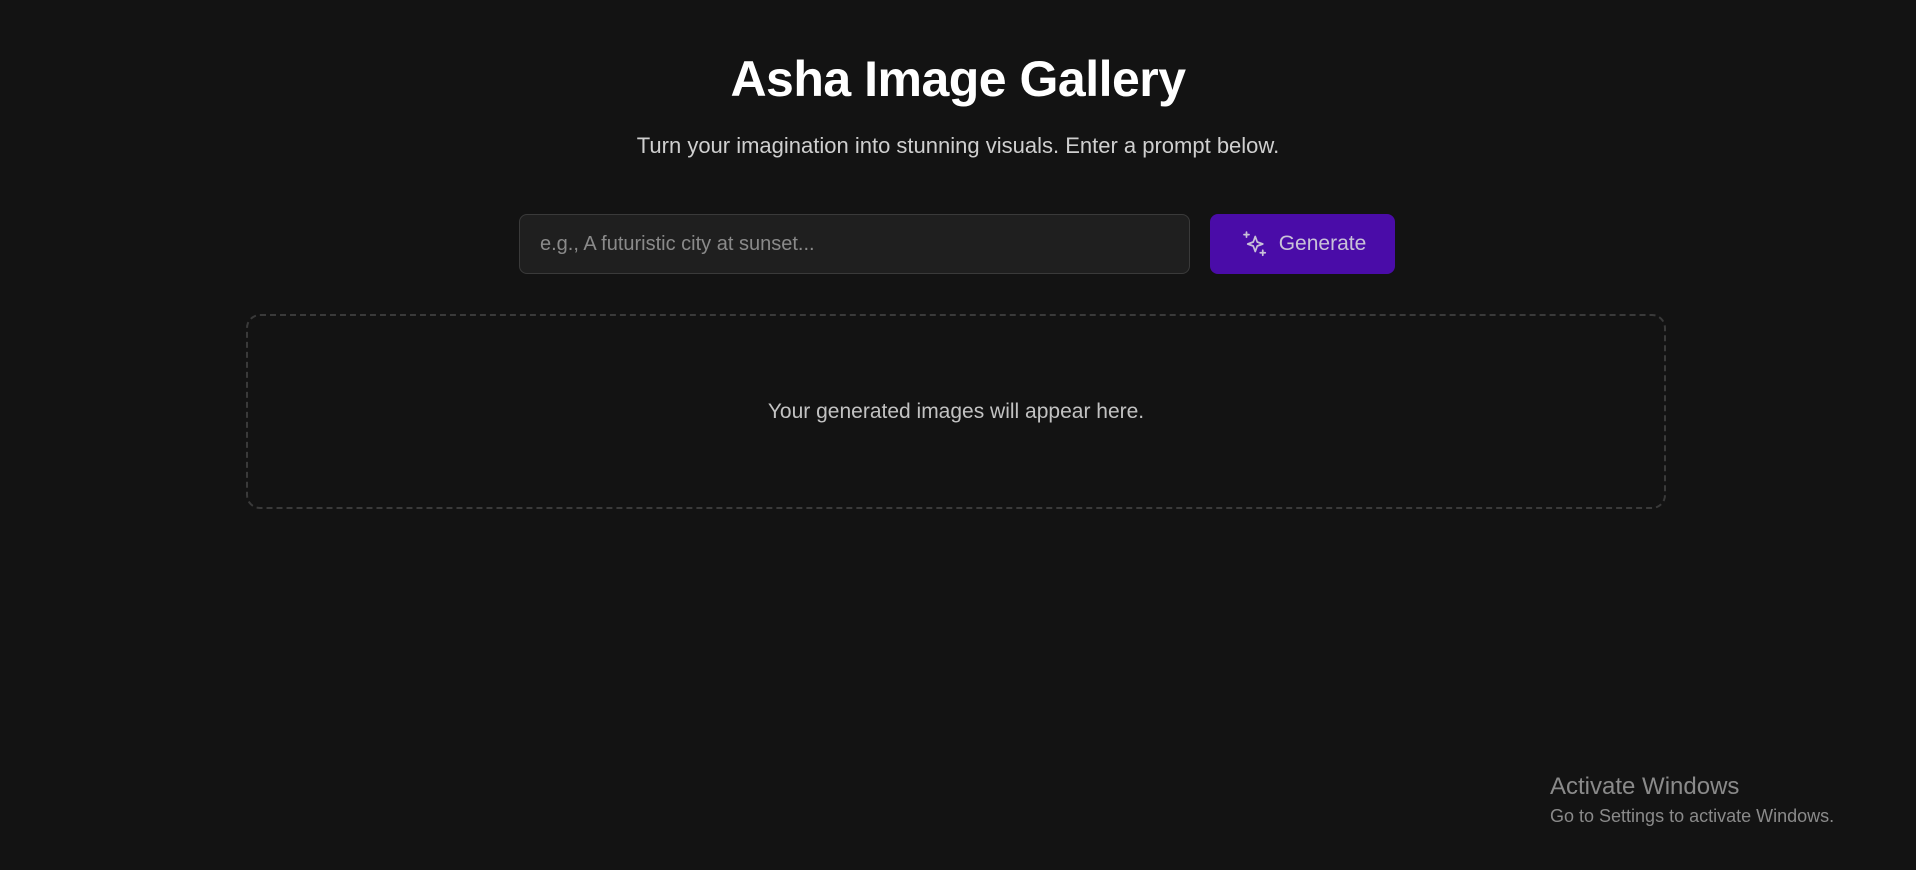  What do you see at coordinates (958, 79) in the screenshot?
I see `page-title: Asha Image Gallery` at bounding box center [958, 79].